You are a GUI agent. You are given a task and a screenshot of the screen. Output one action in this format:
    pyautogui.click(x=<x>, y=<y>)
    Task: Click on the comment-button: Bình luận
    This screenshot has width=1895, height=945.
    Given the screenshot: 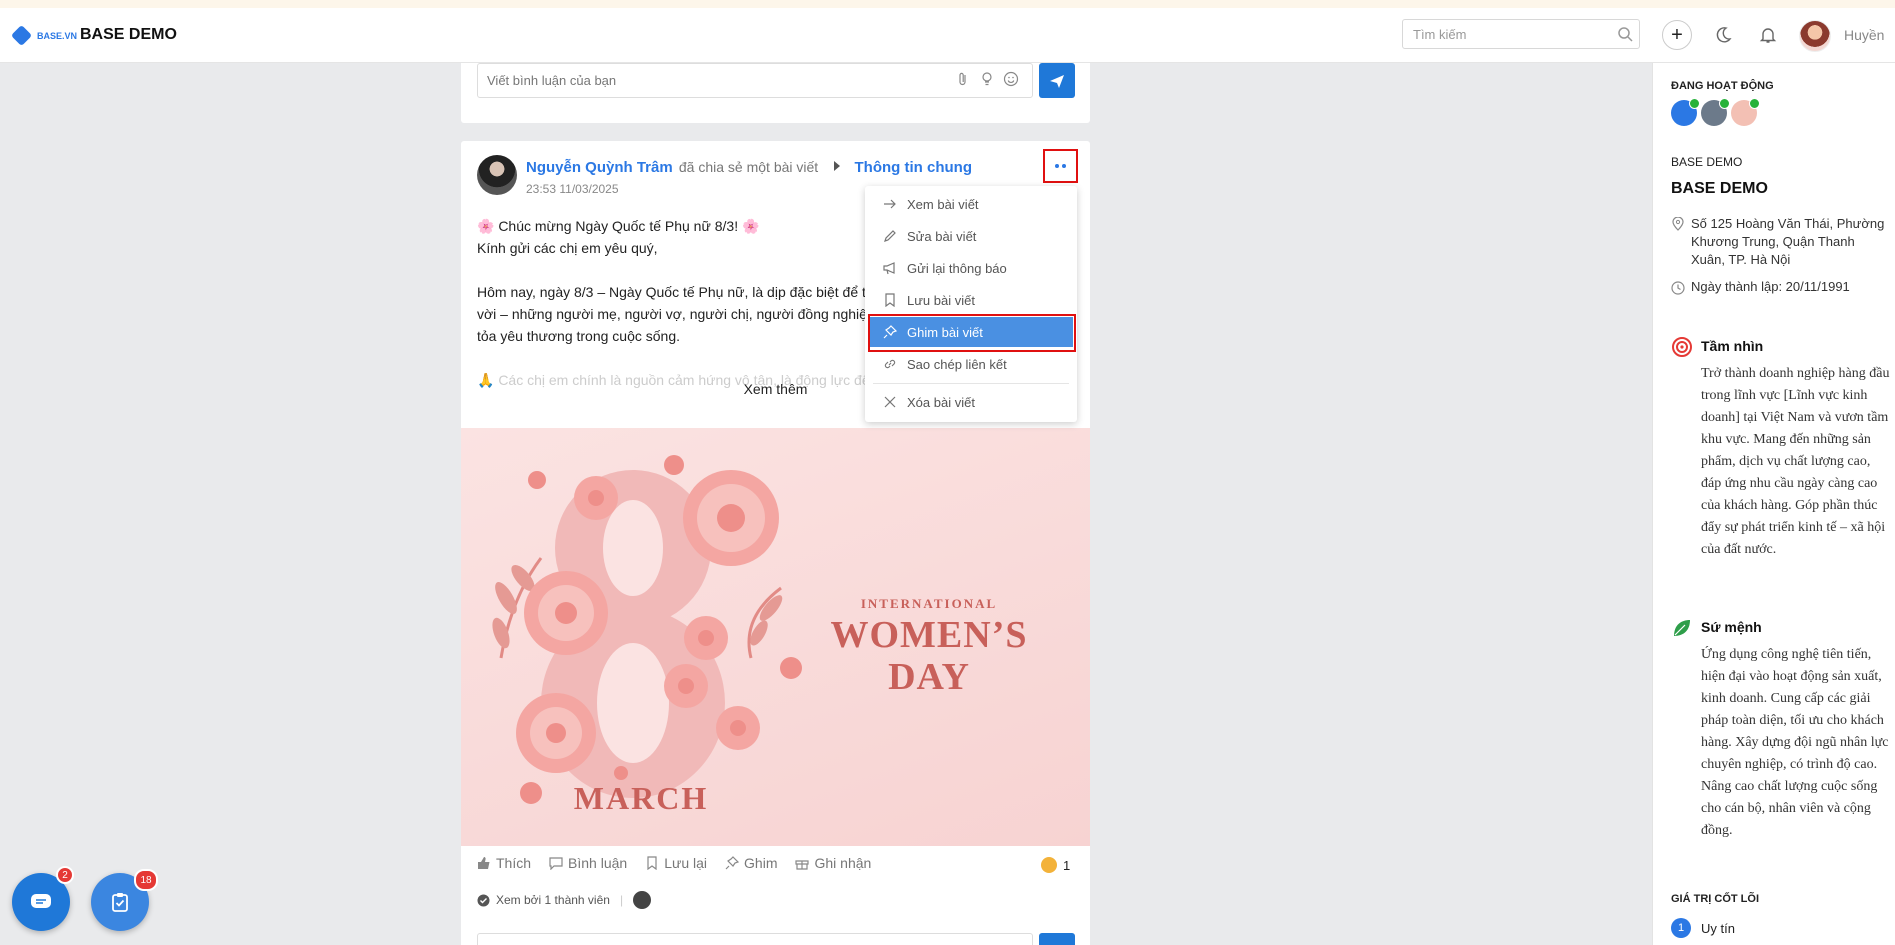 What is the action you would take?
    pyautogui.click(x=588, y=863)
    